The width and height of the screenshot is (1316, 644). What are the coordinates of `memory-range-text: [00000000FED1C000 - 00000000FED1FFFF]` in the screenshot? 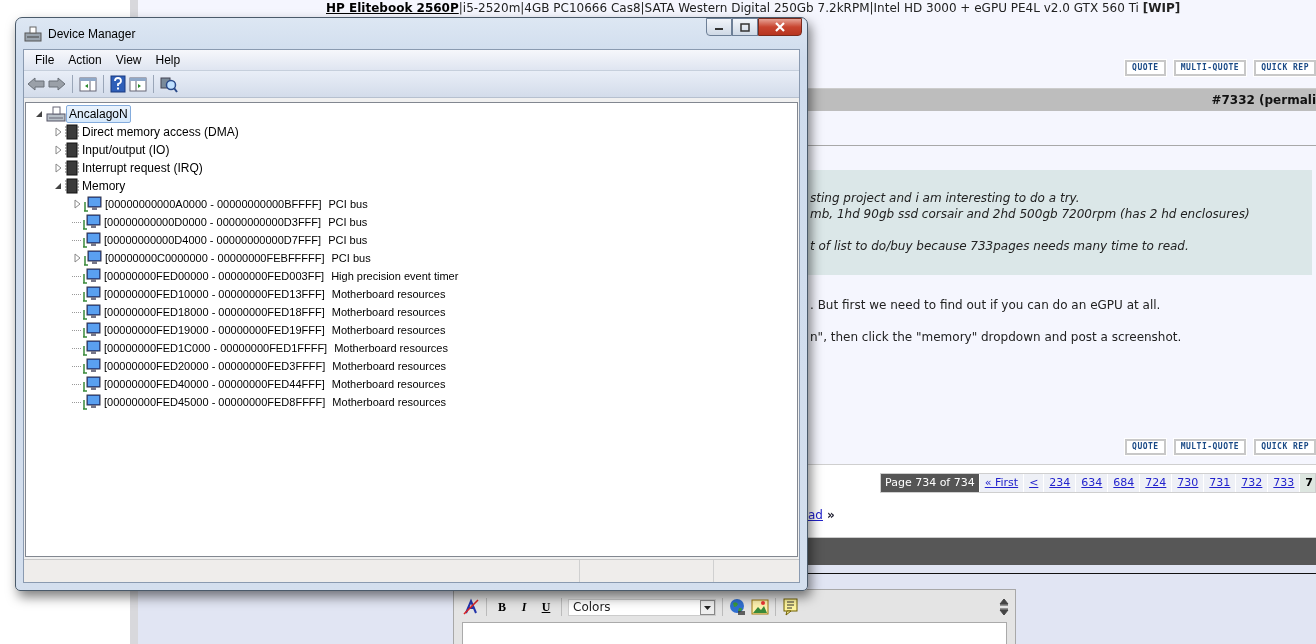 It's located at (214, 348).